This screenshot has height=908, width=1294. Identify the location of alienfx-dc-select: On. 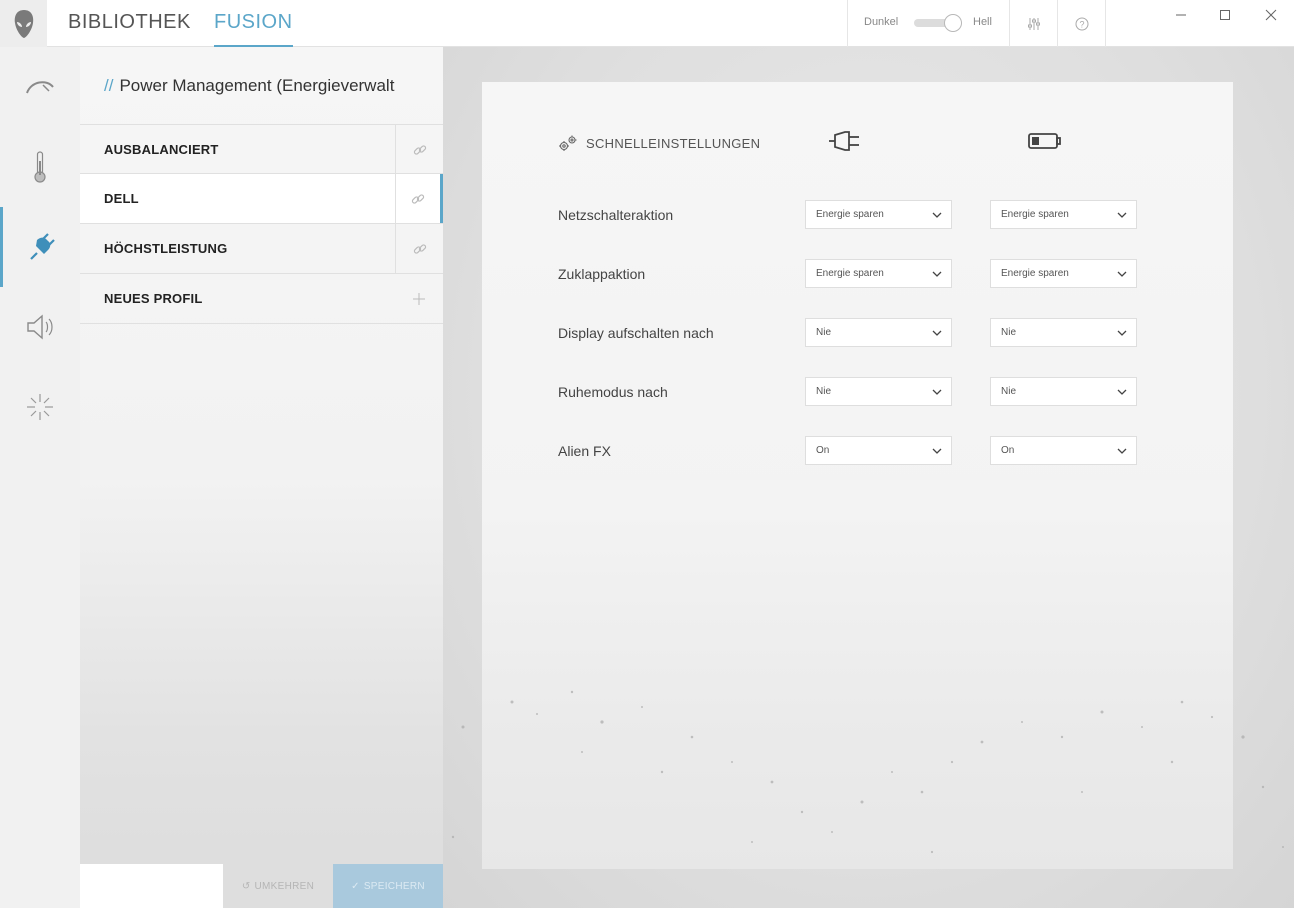
(1063, 450).